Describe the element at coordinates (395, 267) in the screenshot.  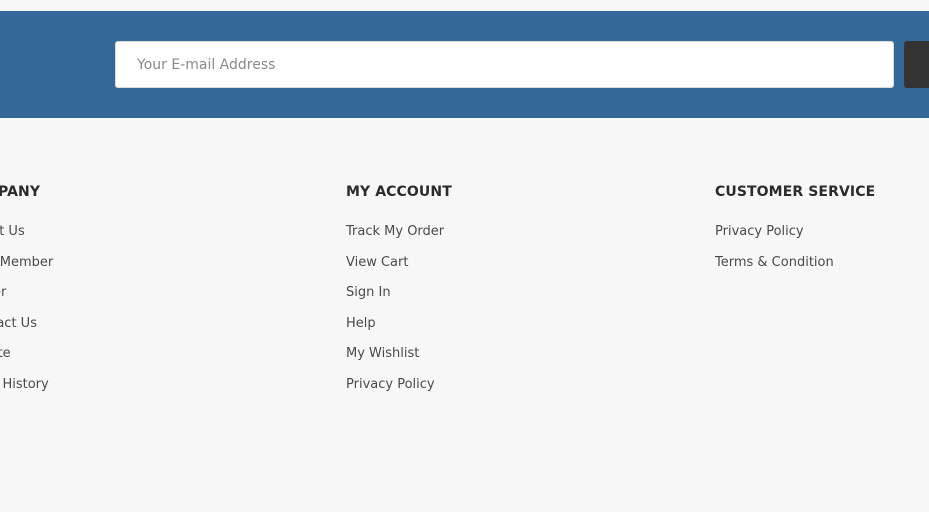
I see `footer-link-view-cart: View Cart` at that location.